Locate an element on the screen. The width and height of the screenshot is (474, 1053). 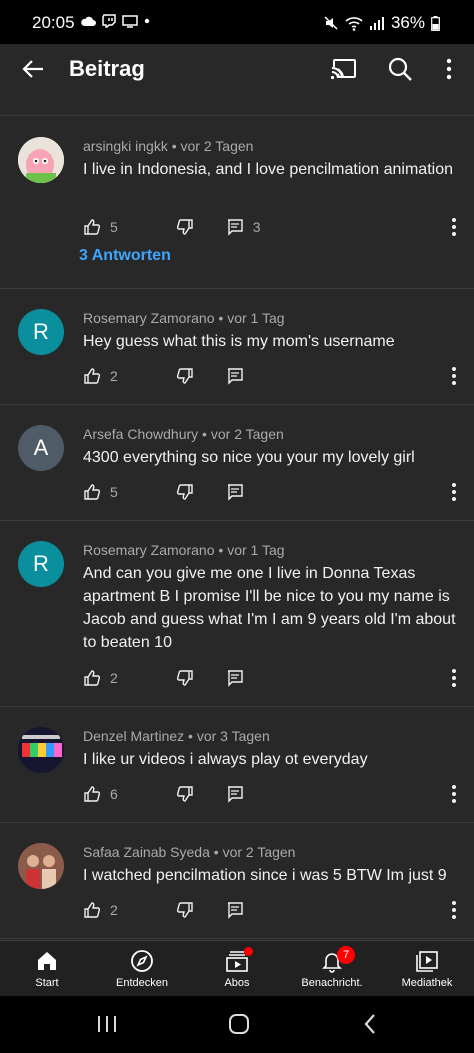
mute-icon is located at coordinates (331, 23).